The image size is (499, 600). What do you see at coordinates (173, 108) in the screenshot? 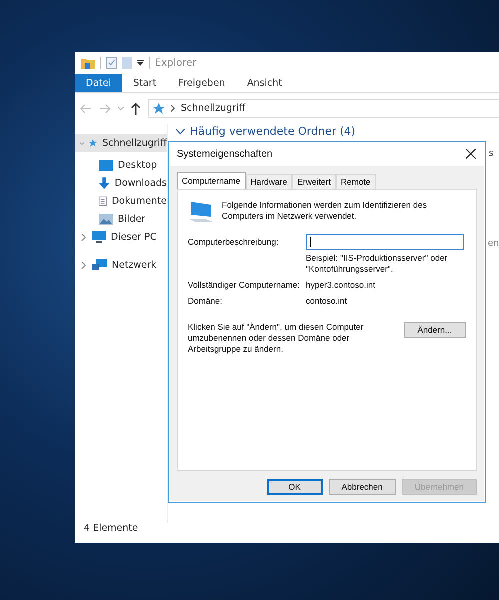
I see `breadcrumb-separator-icon` at bounding box center [173, 108].